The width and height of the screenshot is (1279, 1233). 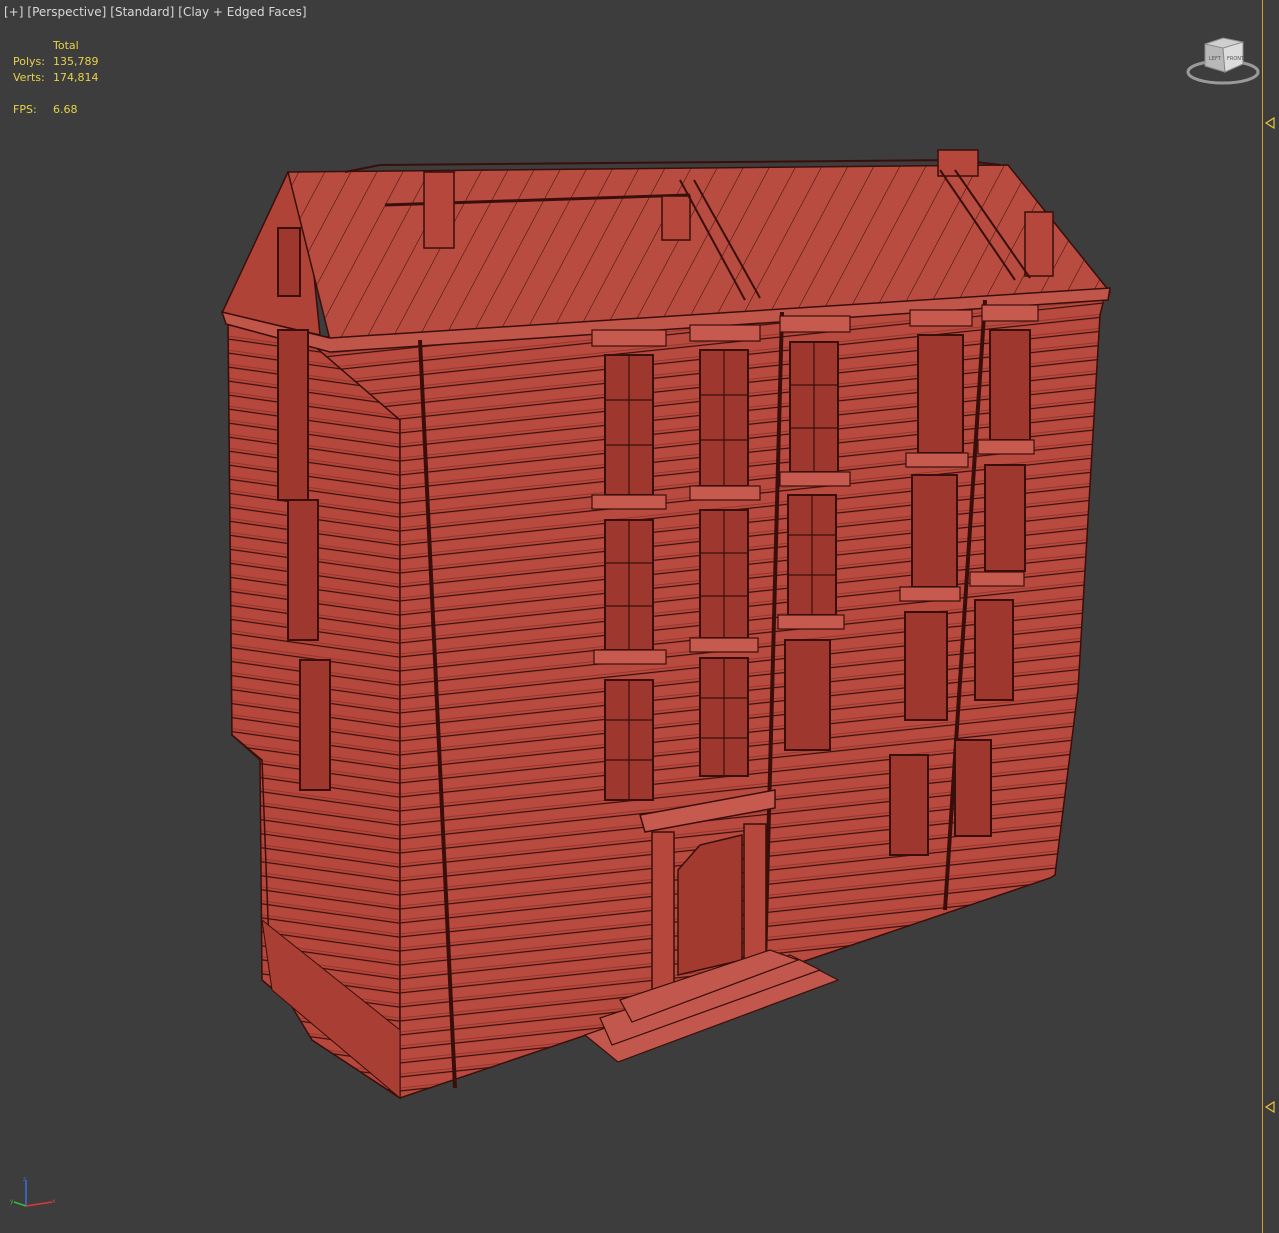 I want to click on axis-tripod-icon: z y x, so click(x=33, y=1191).